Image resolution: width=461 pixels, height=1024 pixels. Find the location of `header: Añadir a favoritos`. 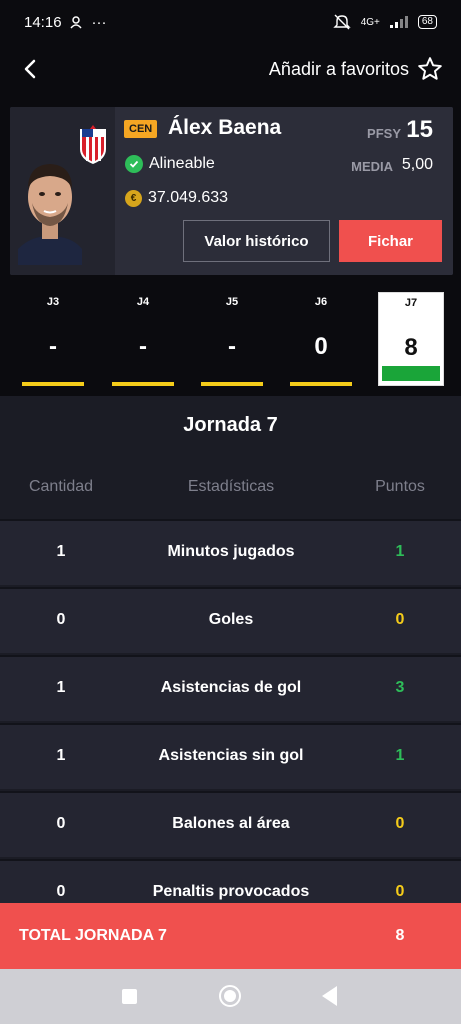

header: Añadir a favoritos is located at coordinates (230, 69).